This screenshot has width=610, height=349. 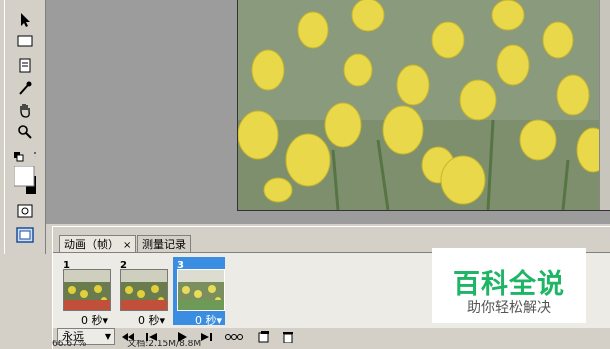 I want to click on frame-2: 2 0 秒▾, so click(x=142, y=292).